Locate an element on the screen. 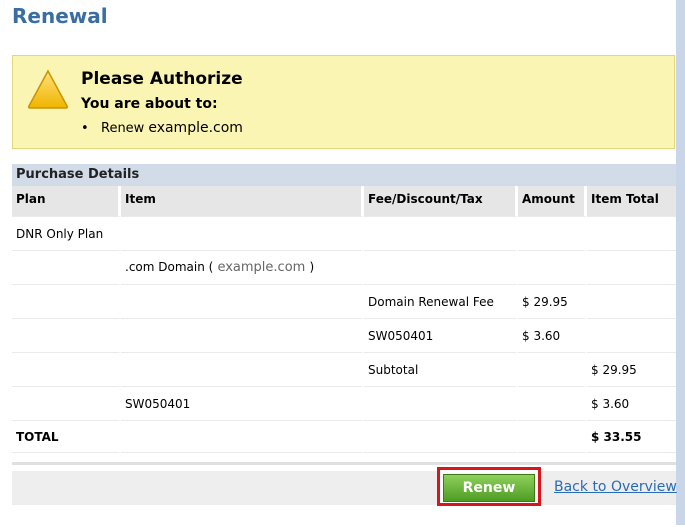  cell-fee: Domain Renewal Fee is located at coordinates (441, 302).